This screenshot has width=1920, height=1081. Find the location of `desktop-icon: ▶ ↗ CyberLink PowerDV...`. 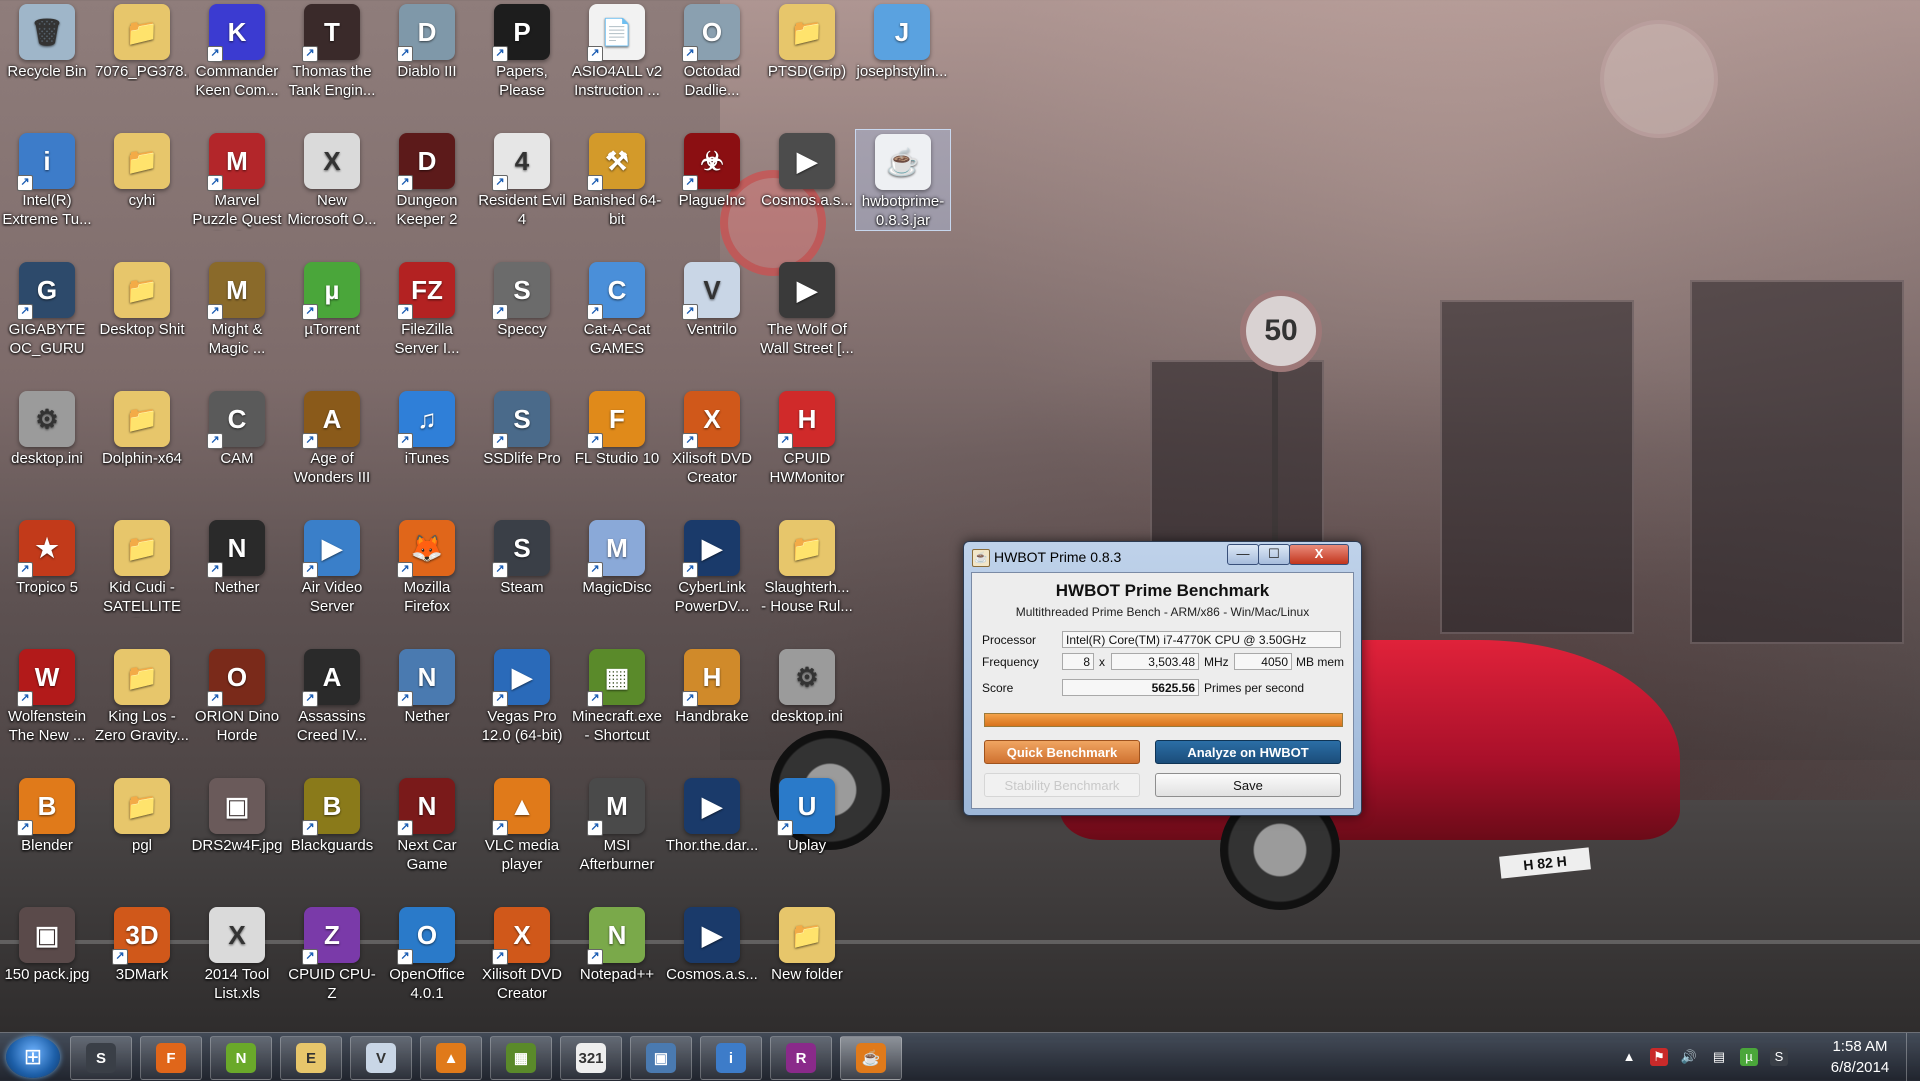

desktop-icon: ▶ ↗ CyberLink PowerDV... is located at coordinates (712, 566).